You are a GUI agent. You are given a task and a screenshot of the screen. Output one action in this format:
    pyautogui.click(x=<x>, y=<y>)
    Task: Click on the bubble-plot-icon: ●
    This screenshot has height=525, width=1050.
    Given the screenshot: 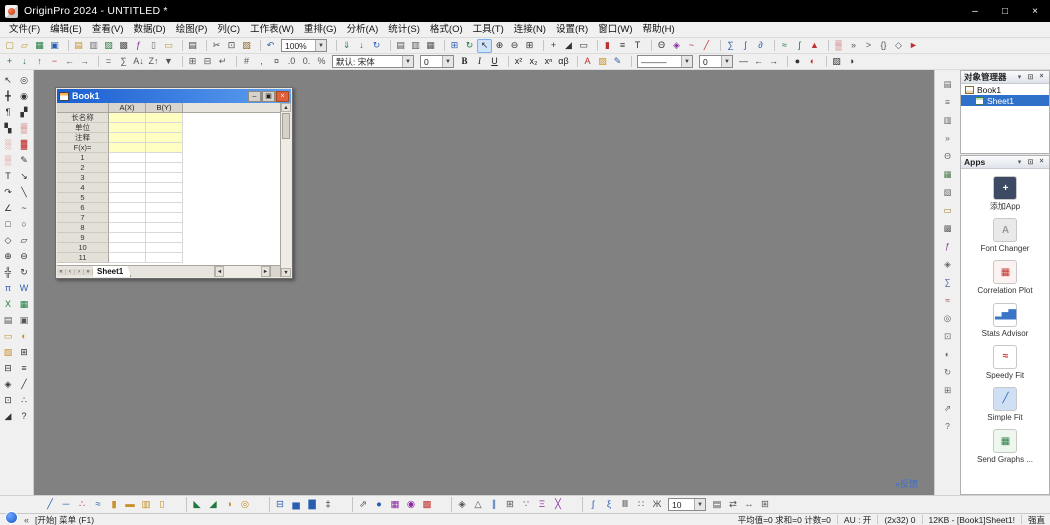 What is the action you would take?
    pyautogui.click(x=379, y=504)
    